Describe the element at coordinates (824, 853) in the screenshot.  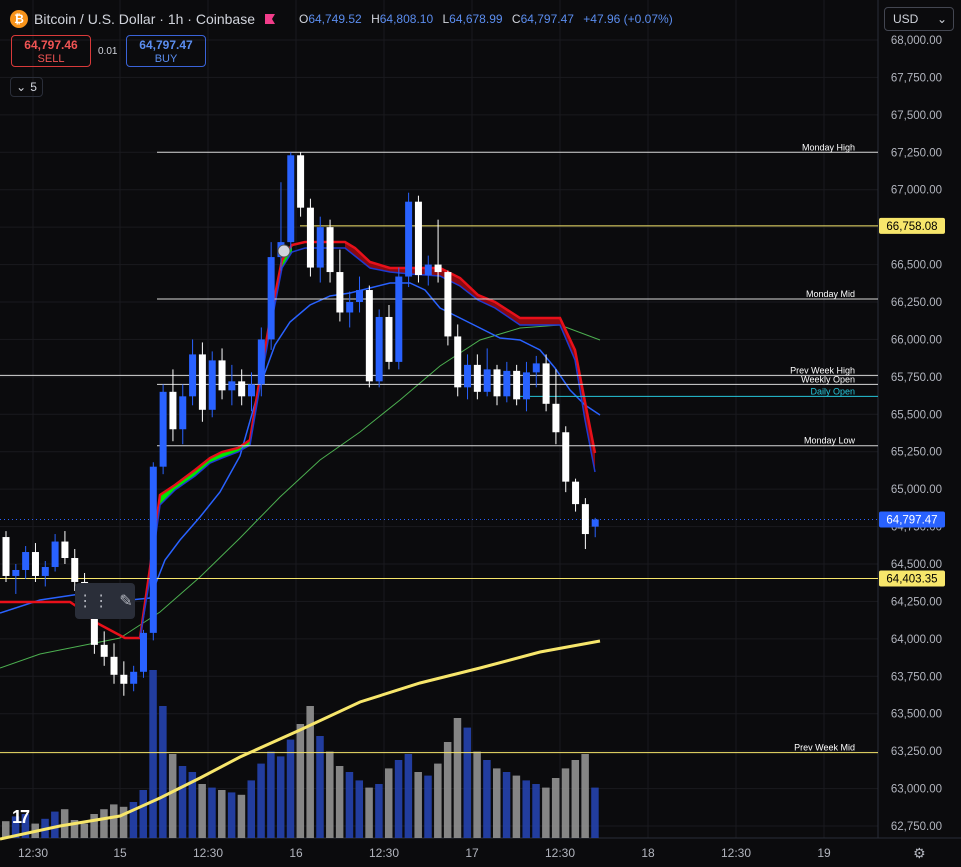
I see `time-tick: 19` at that location.